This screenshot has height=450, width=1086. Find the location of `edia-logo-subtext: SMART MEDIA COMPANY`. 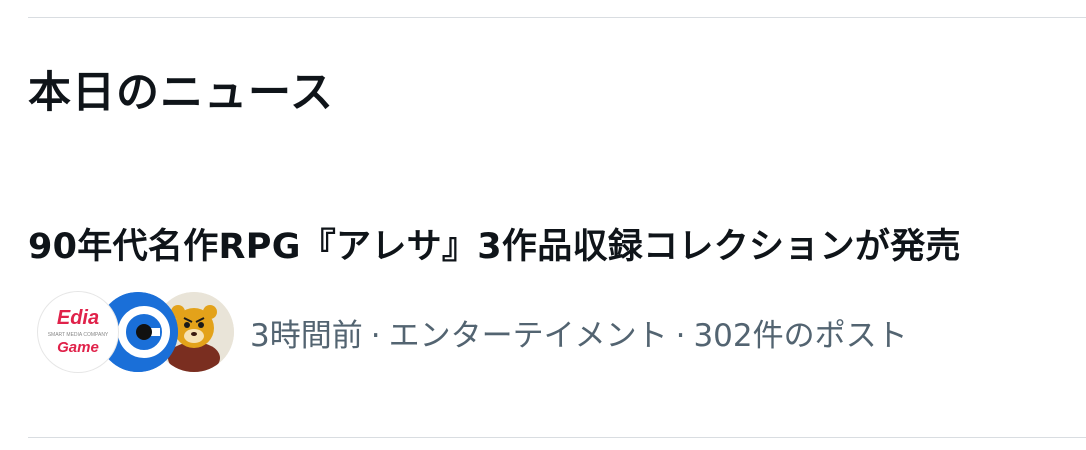

edia-logo-subtext: SMART MEDIA COMPANY is located at coordinates (78, 335).